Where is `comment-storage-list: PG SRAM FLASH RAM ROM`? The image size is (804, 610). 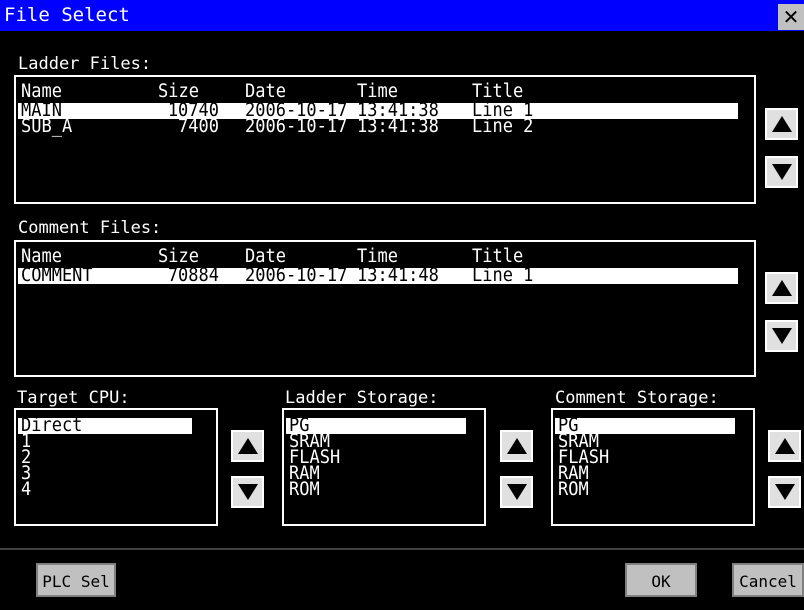
comment-storage-list: PG SRAM FLASH RAM ROM is located at coordinates (653, 467).